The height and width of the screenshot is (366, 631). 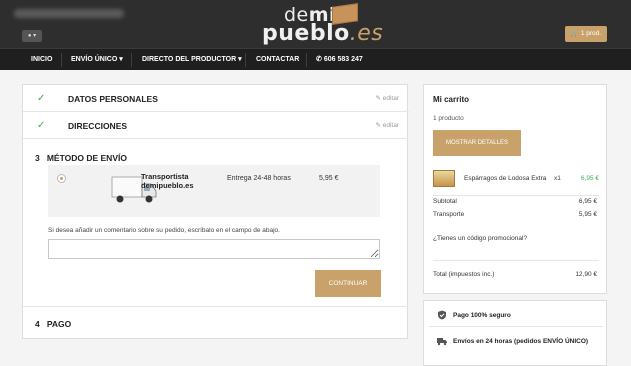 I want to click on product-price: 6,95 €, so click(x=589, y=178).